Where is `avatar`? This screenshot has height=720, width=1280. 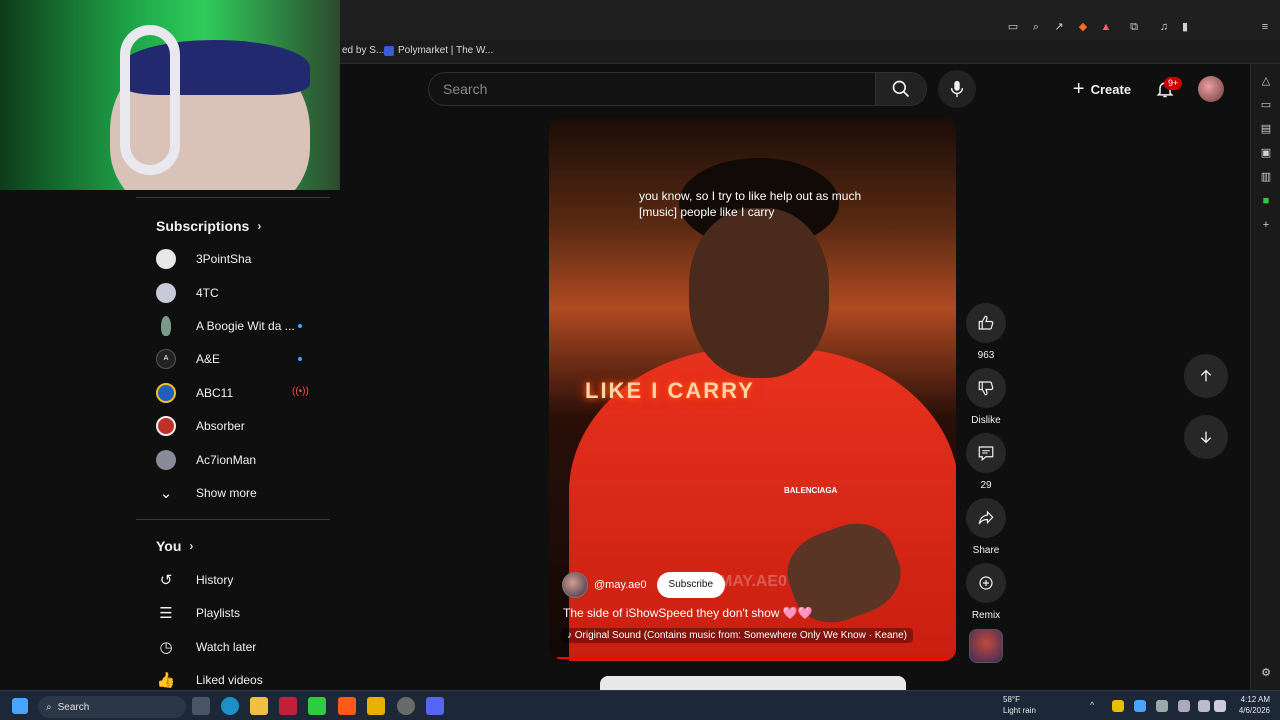 avatar is located at coordinates (1211, 89).